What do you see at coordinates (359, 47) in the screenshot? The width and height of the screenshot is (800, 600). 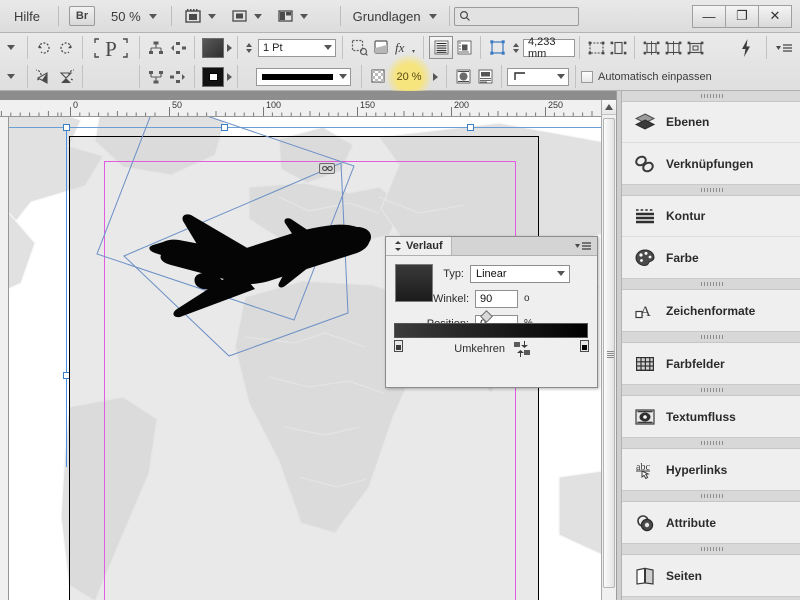 I see `drop-shadow-icon` at bounding box center [359, 47].